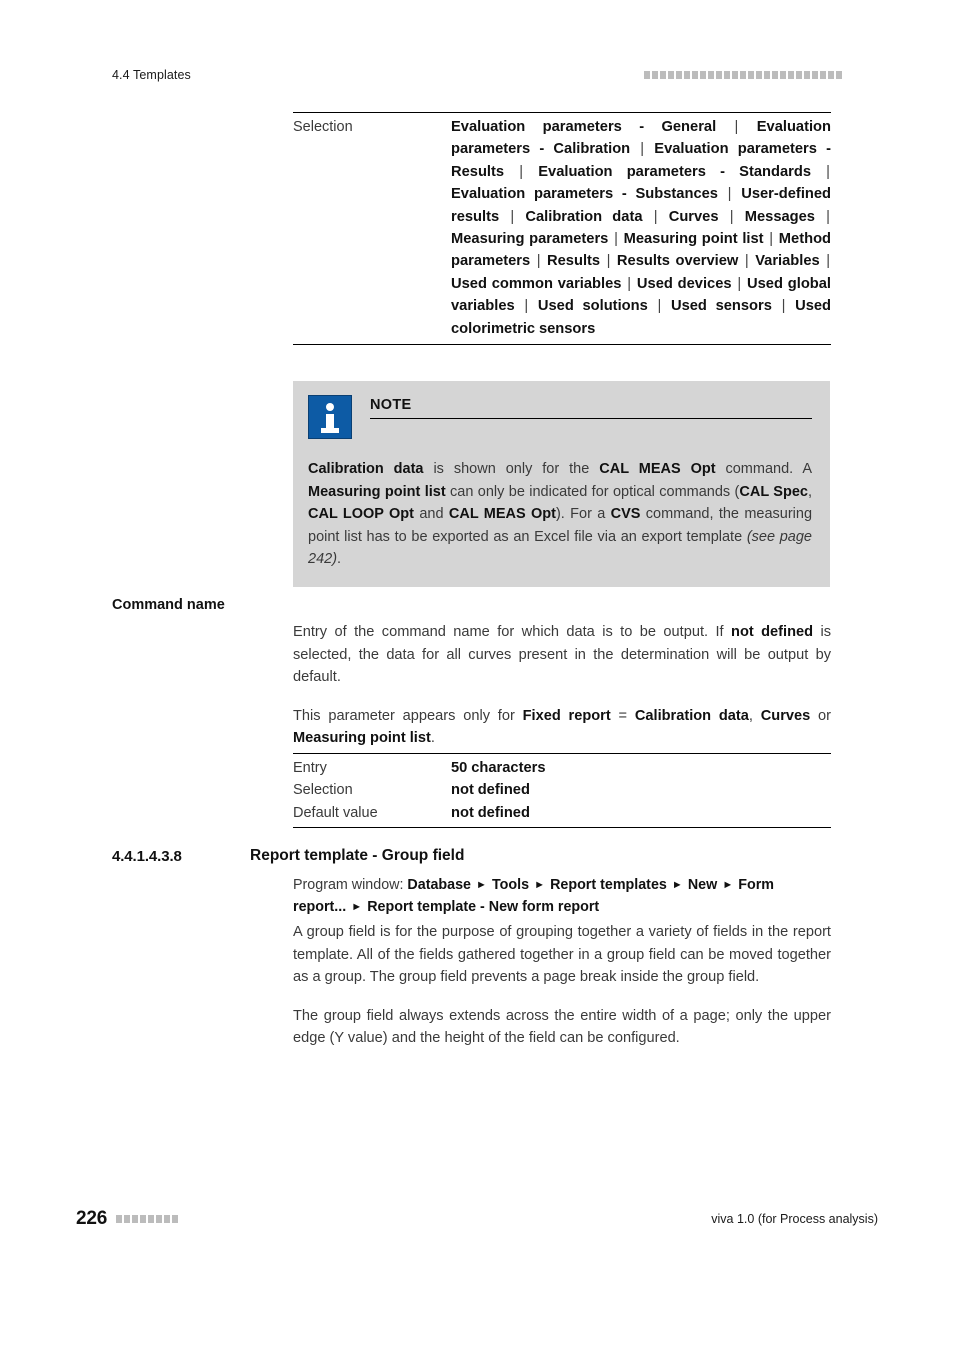  Describe the element at coordinates (168, 605) in the screenshot. I see `marginal-command-name: Command name` at that location.